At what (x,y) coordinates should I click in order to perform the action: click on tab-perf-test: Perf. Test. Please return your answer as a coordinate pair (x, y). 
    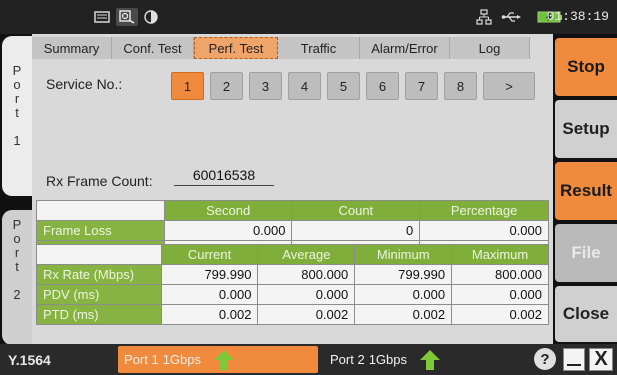
    Looking at the image, I should click on (236, 48).